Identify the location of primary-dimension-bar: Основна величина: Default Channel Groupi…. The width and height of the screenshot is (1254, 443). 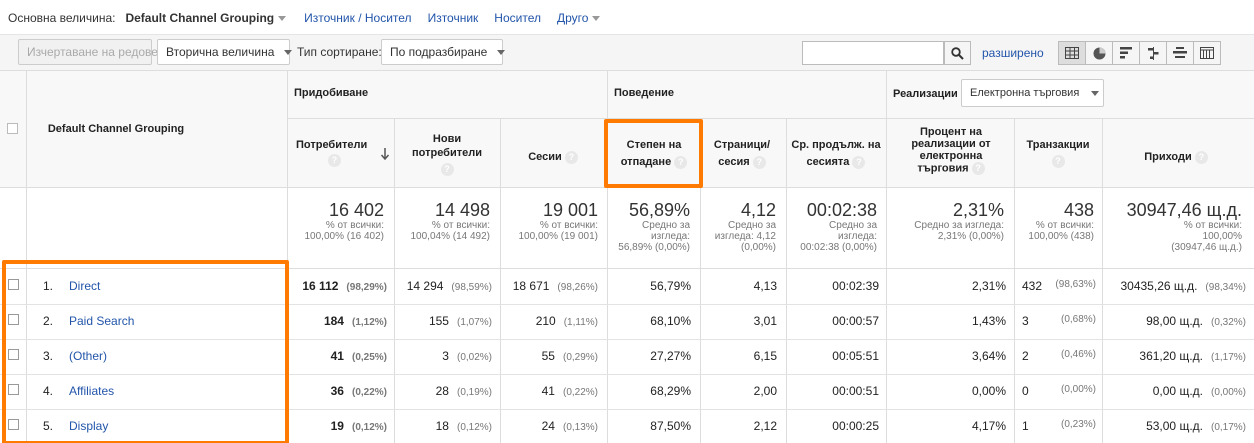
(304, 18).